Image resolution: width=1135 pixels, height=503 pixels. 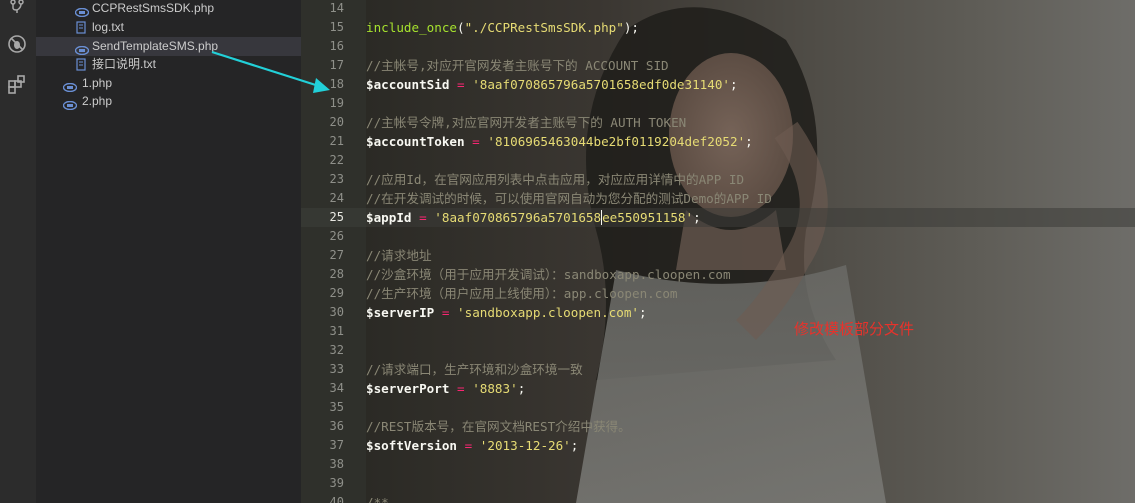 I want to click on tree-item-label: 1.php, so click(x=97, y=83).